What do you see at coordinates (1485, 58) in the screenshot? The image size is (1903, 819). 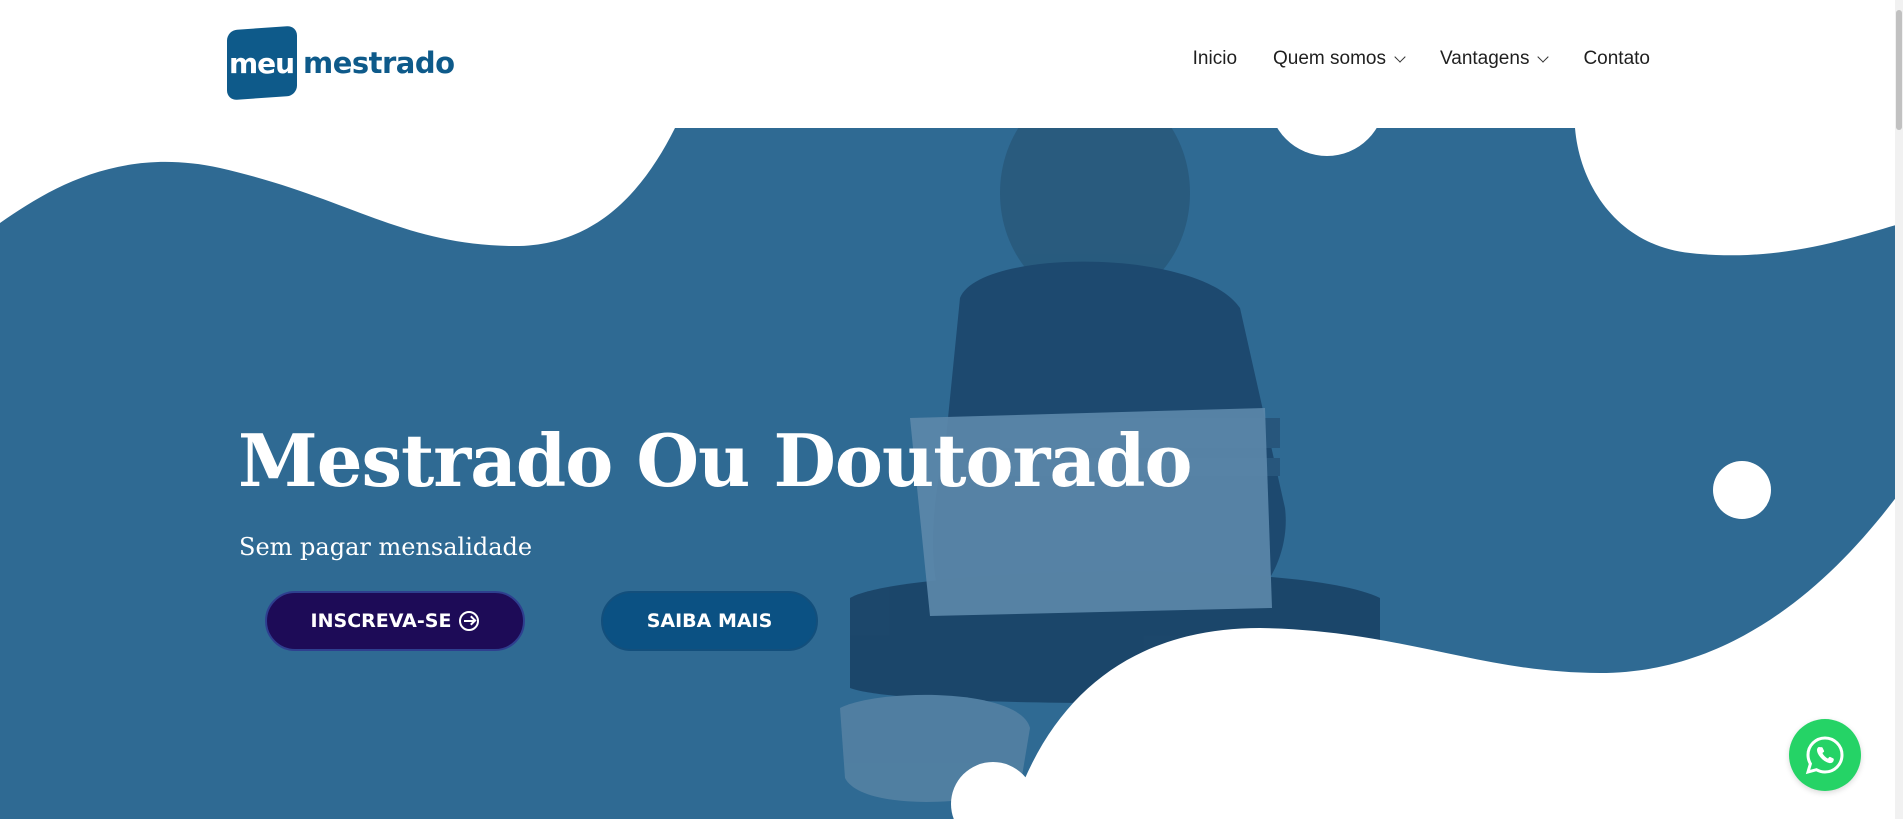 I see `nav-item-label: Vantagens` at bounding box center [1485, 58].